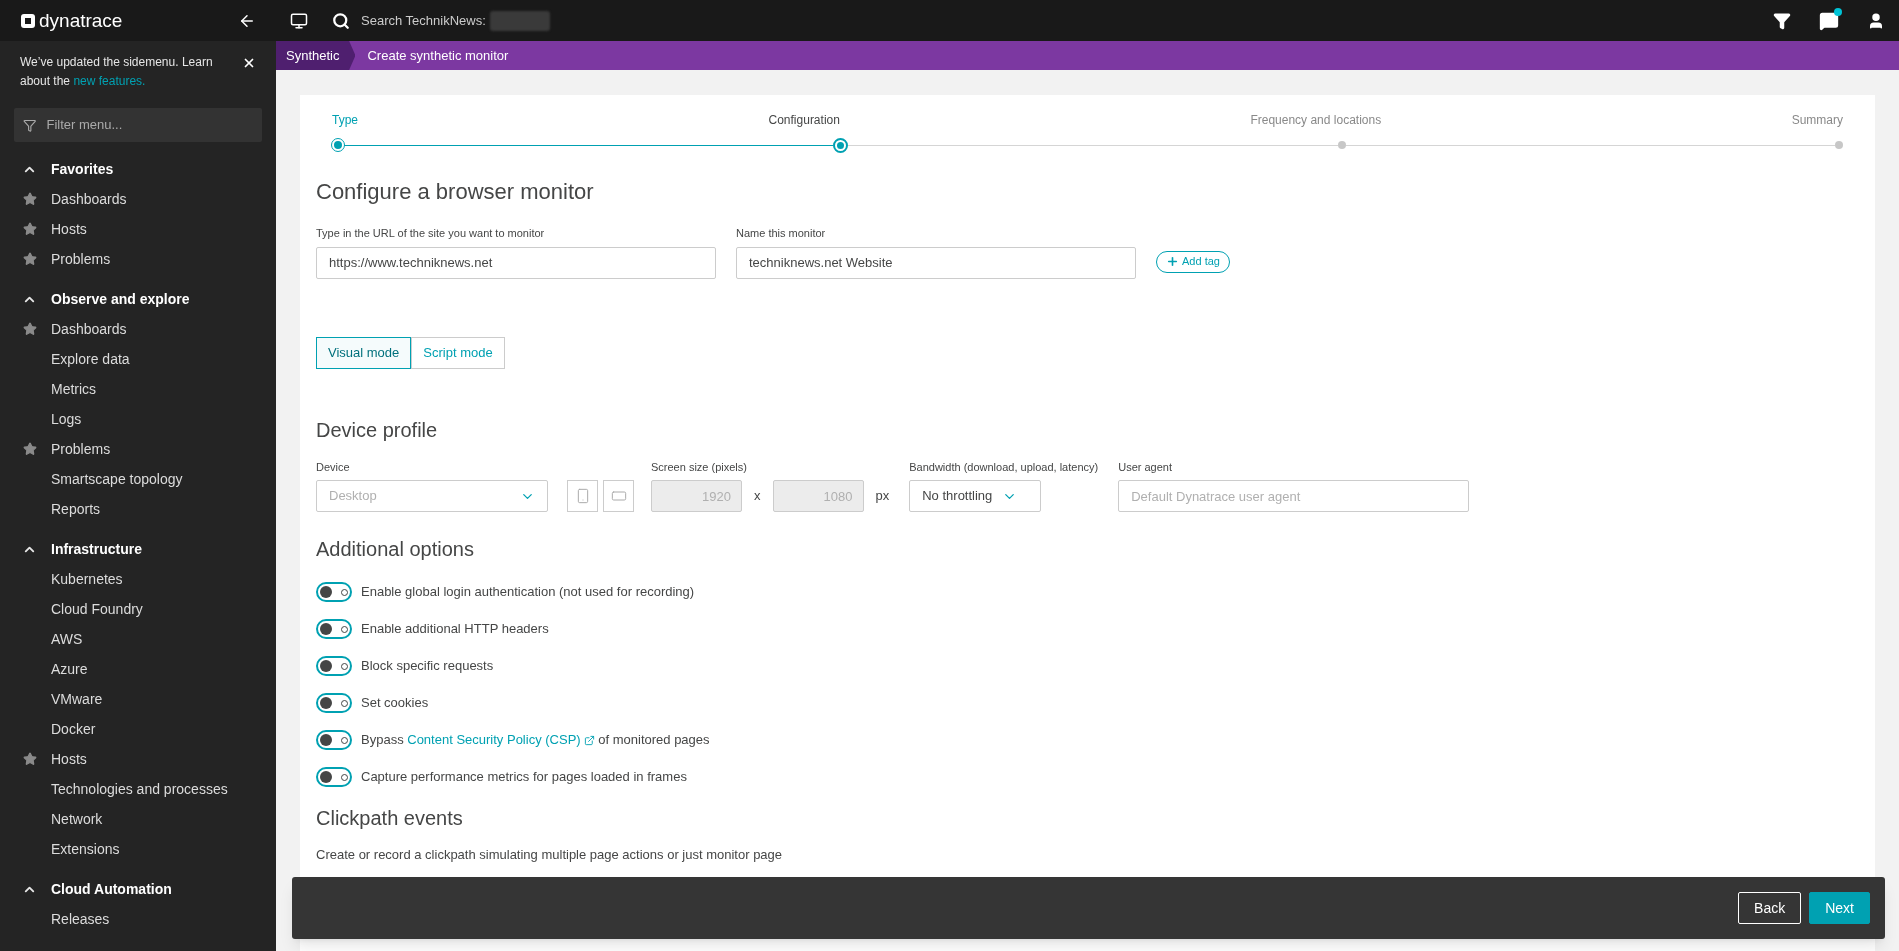 This screenshot has height=951, width=1899. What do you see at coordinates (138, 549) in the screenshot?
I see `section-header: Infrastructure` at bounding box center [138, 549].